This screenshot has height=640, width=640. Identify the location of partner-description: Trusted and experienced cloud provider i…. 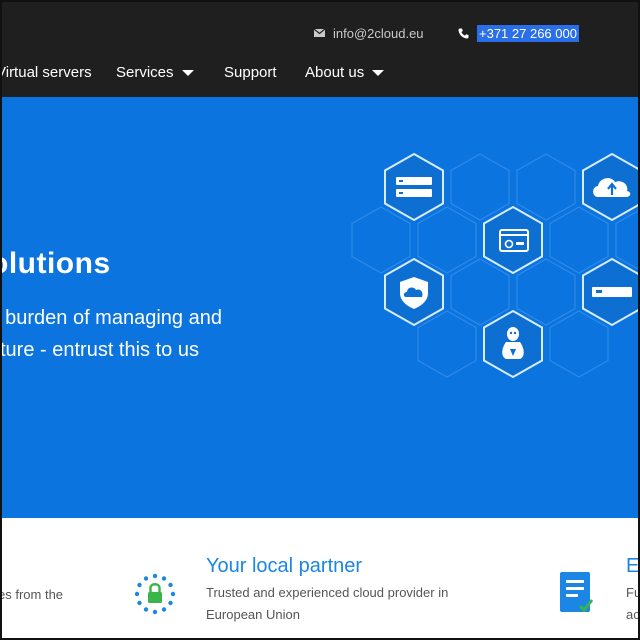
(356, 604).